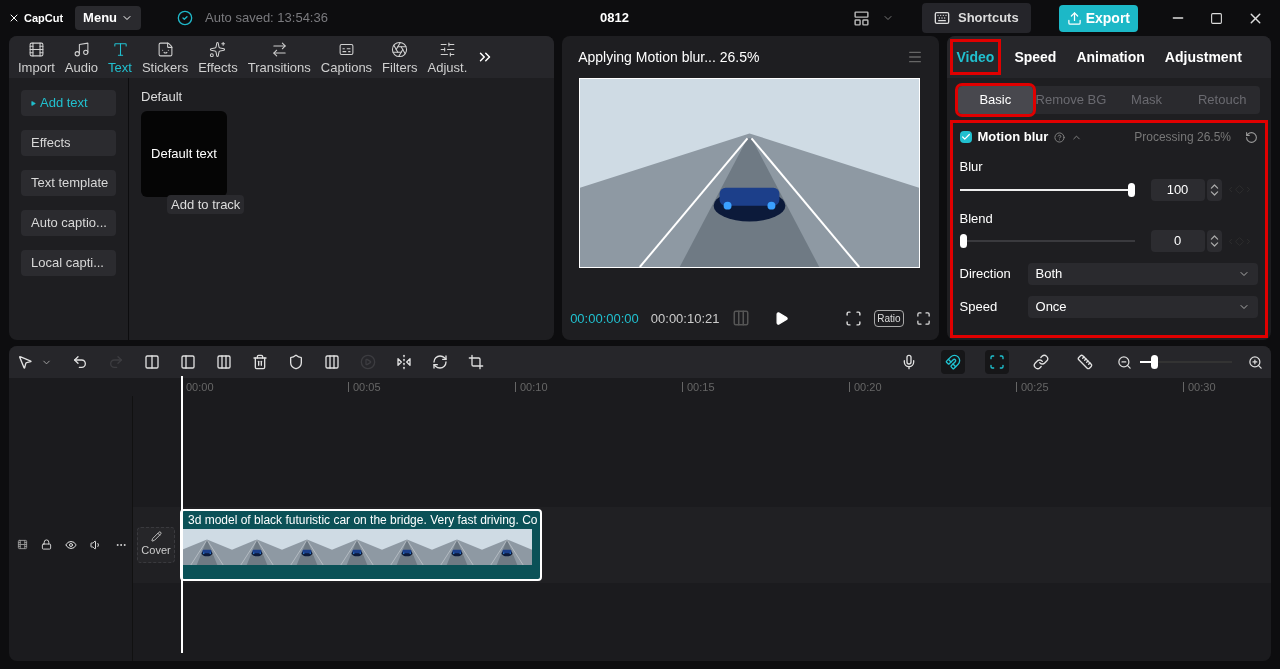  Describe the element at coordinates (1142, 307) in the screenshot. I see `dropdown: Once` at that location.